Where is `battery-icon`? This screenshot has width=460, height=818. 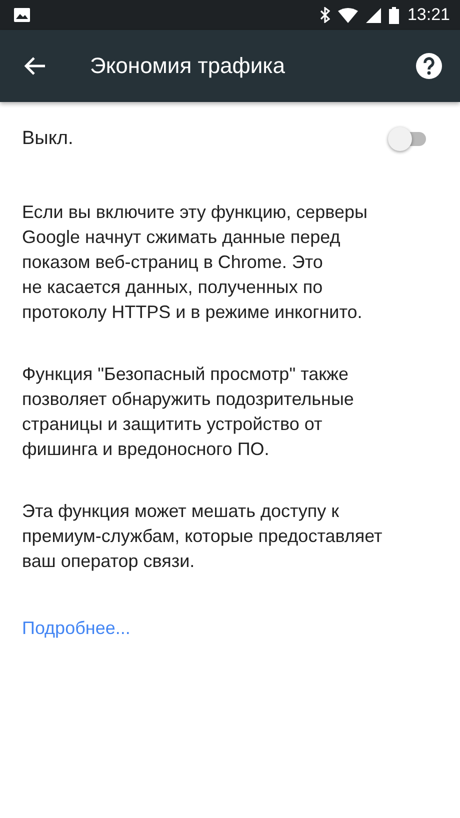
battery-icon is located at coordinates (394, 15).